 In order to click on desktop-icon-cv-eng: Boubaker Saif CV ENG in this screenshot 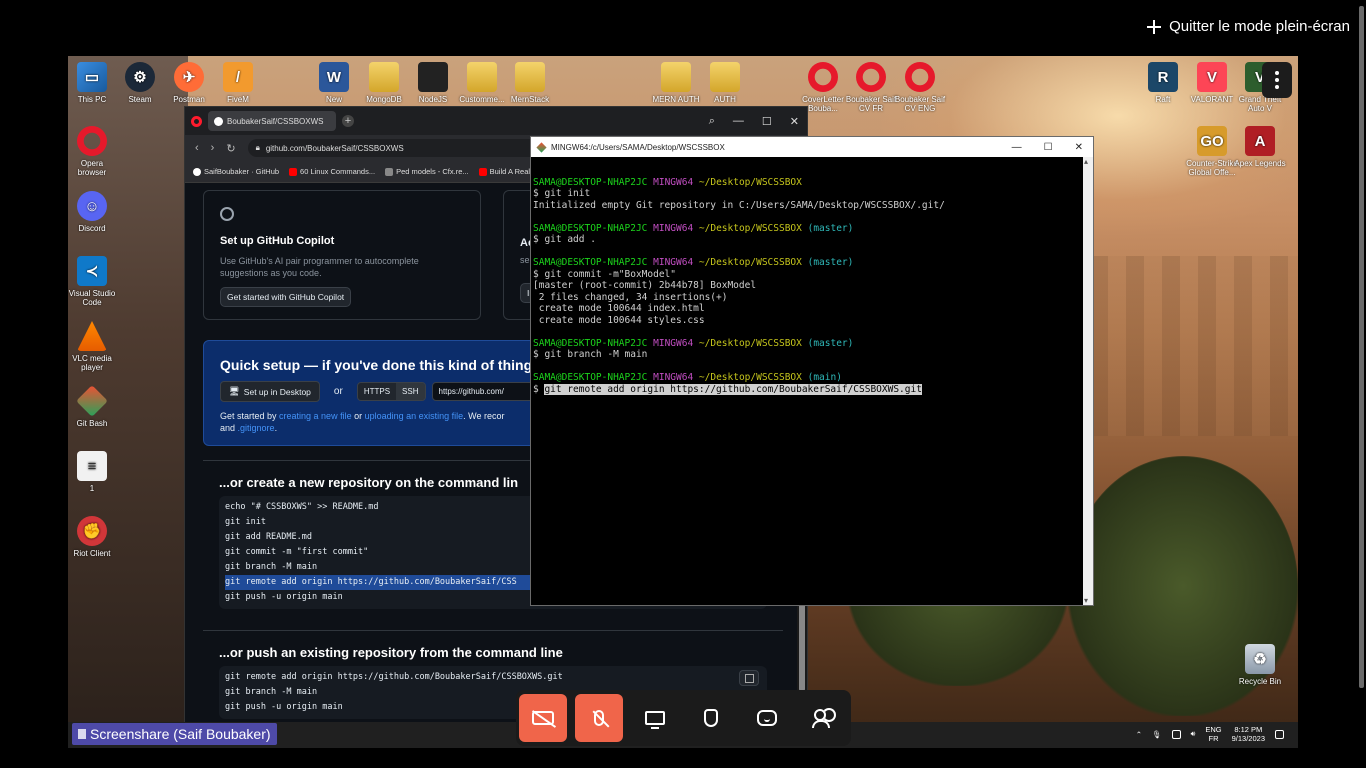, I will do `click(920, 87)`.